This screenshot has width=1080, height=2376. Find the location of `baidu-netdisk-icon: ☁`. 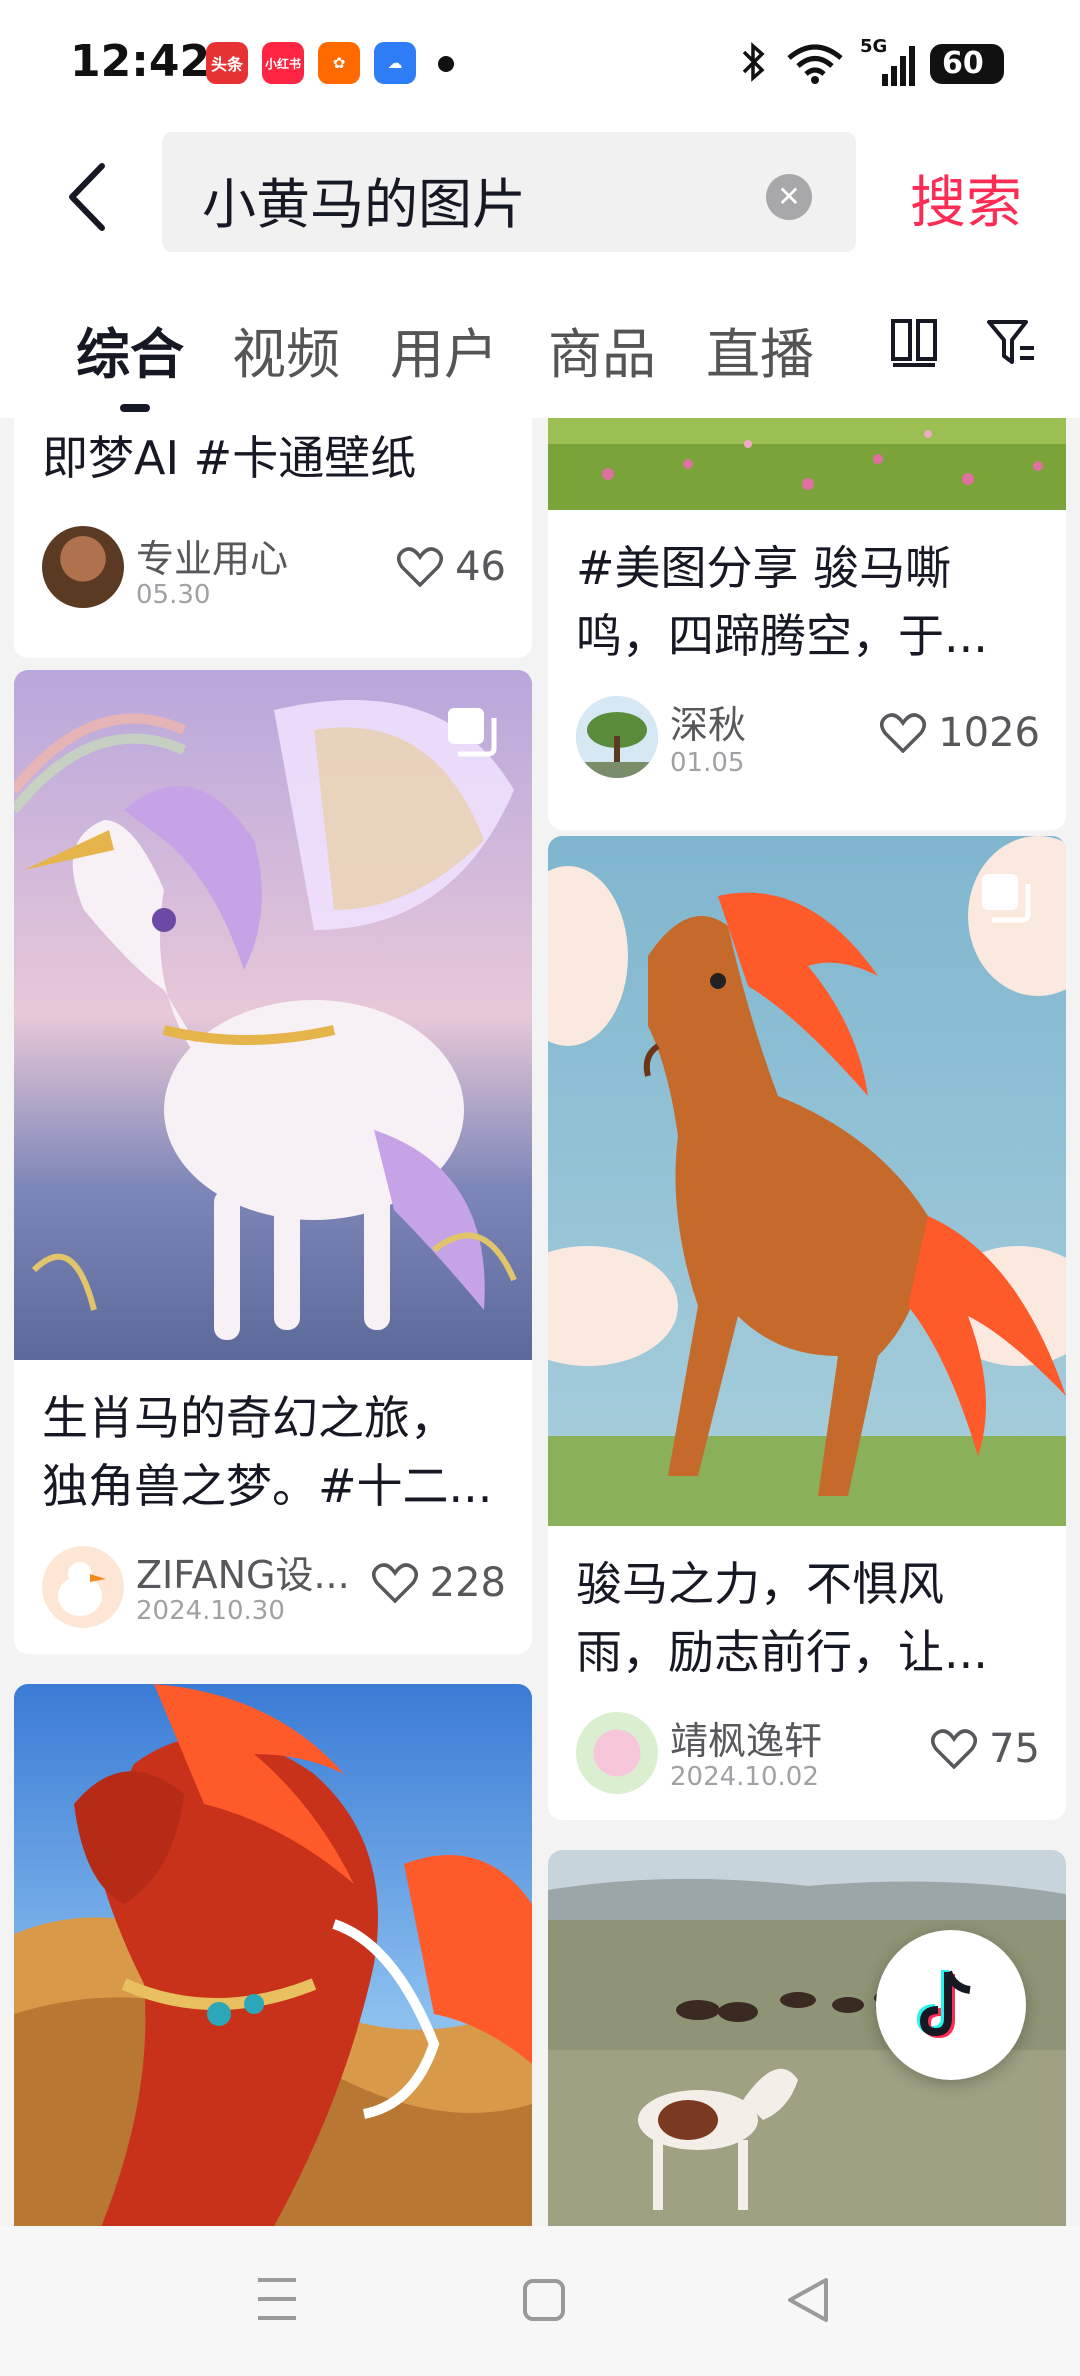

baidu-netdisk-icon: ☁ is located at coordinates (395, 63).